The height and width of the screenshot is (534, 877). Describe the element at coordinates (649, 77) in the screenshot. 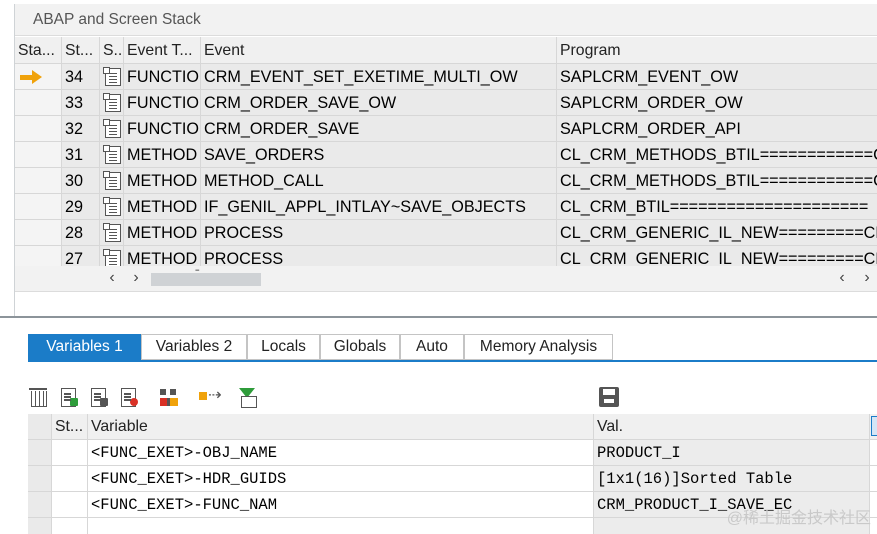

I see `program-cell: SAPLCRM_EVENT_OW` at that location.